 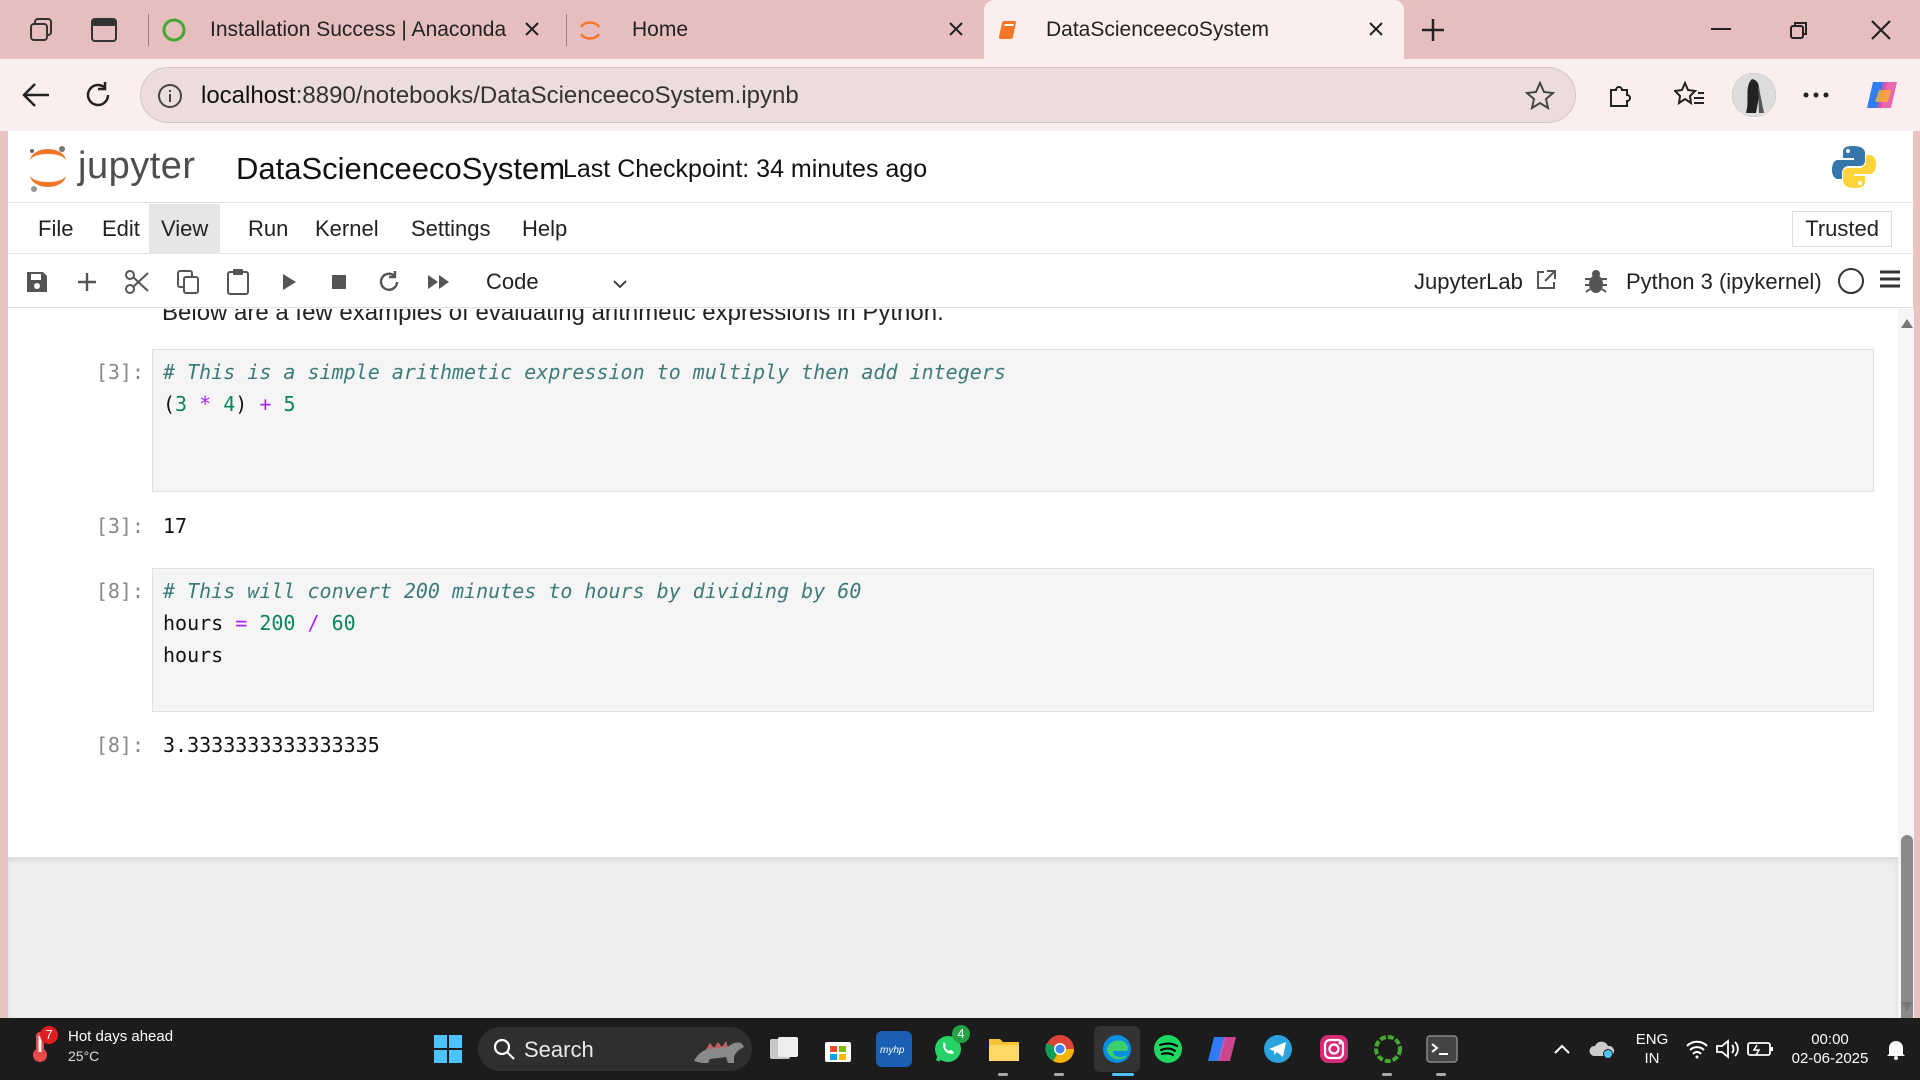 I want to click on kernel-status-icon, so click(x=1851, y=281).